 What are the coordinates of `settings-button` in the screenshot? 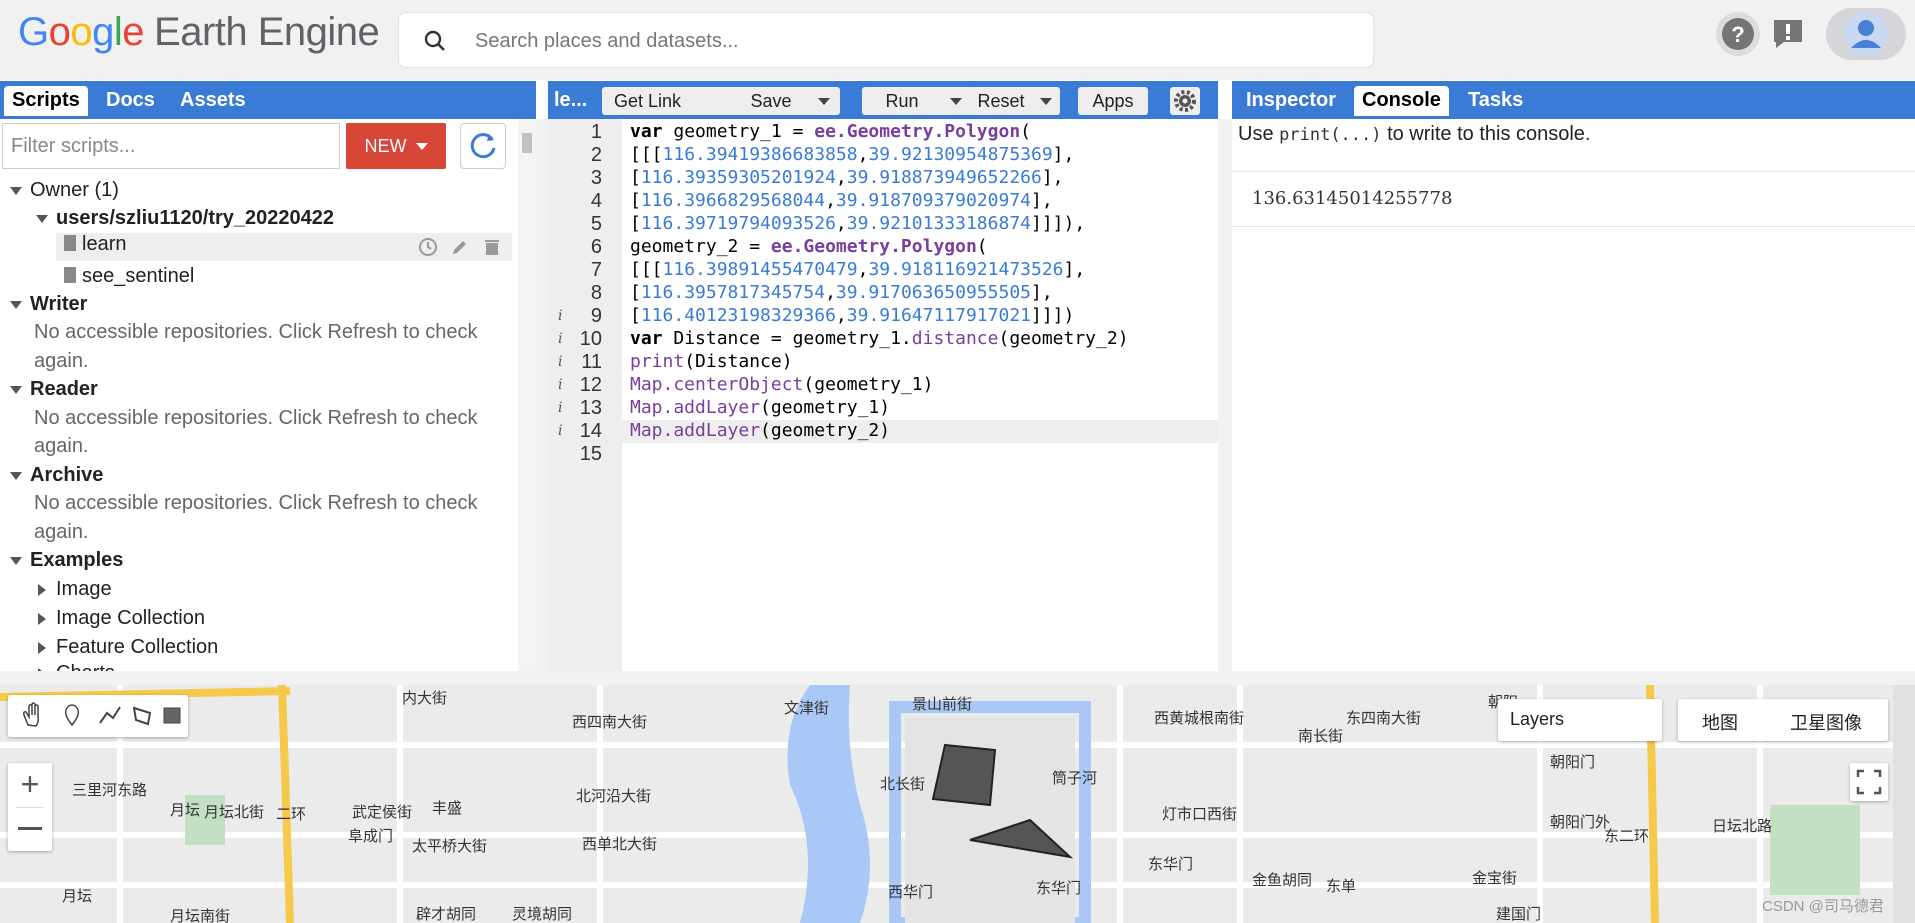 It's located at (1185, 101).